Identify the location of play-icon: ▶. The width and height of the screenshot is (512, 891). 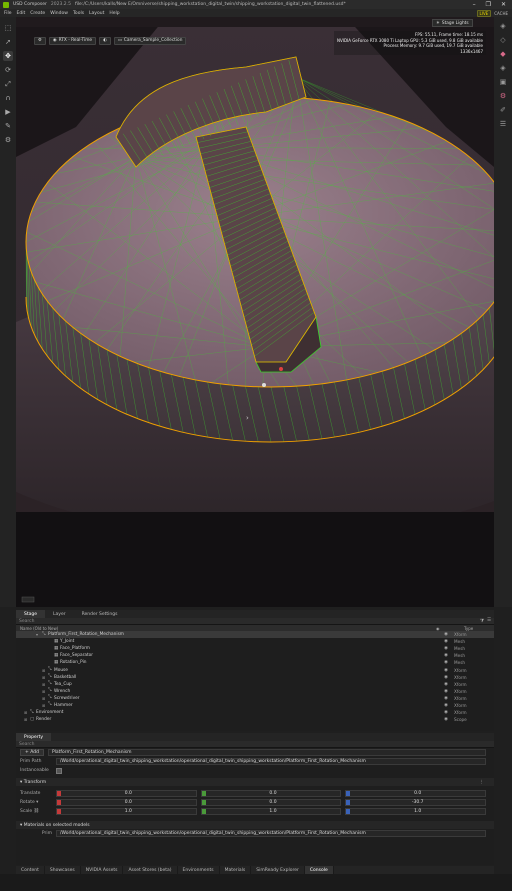
(8, 112).